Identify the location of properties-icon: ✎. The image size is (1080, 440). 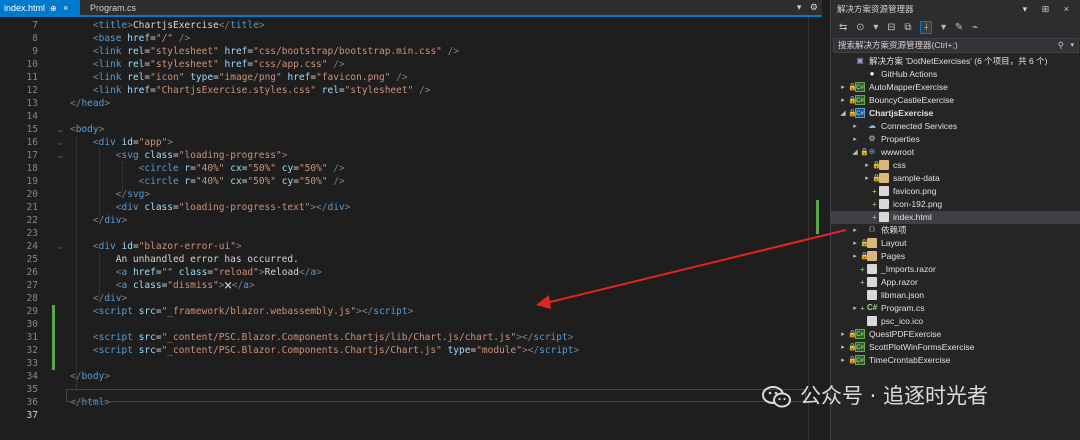
(959, 27).